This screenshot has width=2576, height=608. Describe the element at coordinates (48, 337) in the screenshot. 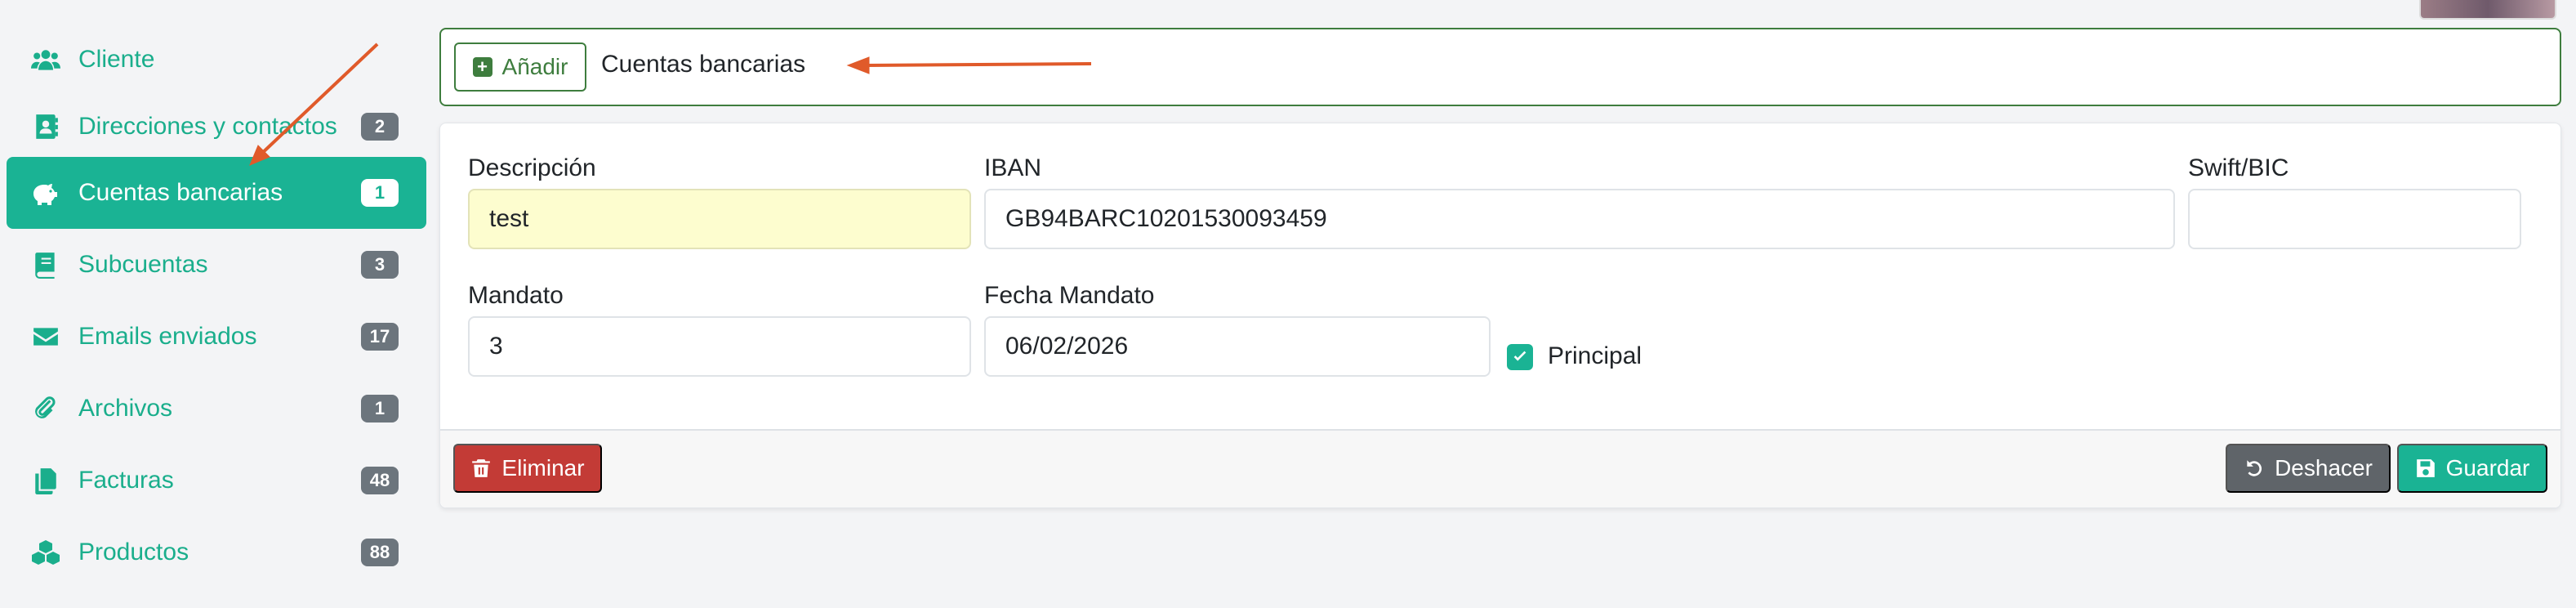

I see `envelope-icon` at that location.